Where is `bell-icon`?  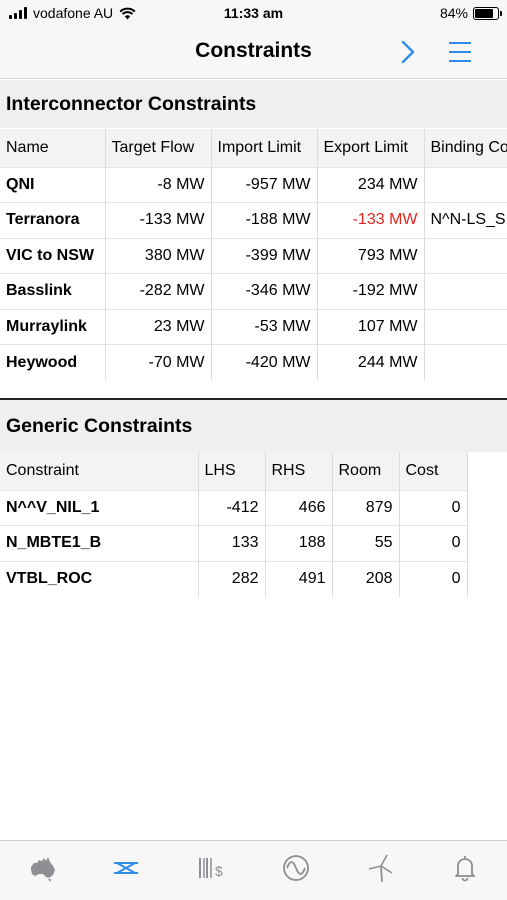 bell-icon is located at coordinates (465, 868).